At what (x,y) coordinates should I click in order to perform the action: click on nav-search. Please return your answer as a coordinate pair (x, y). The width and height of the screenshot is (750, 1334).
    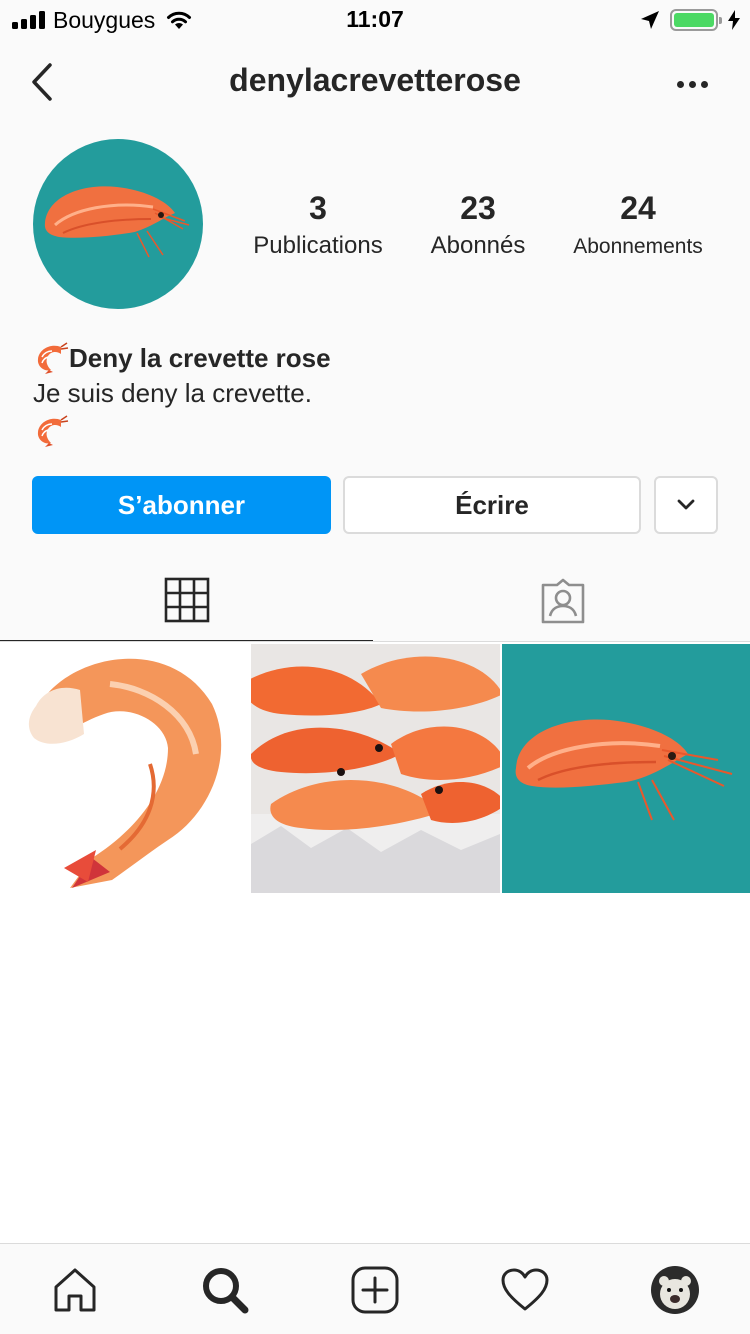
    Looking at the image, I should click on (225, 1290).